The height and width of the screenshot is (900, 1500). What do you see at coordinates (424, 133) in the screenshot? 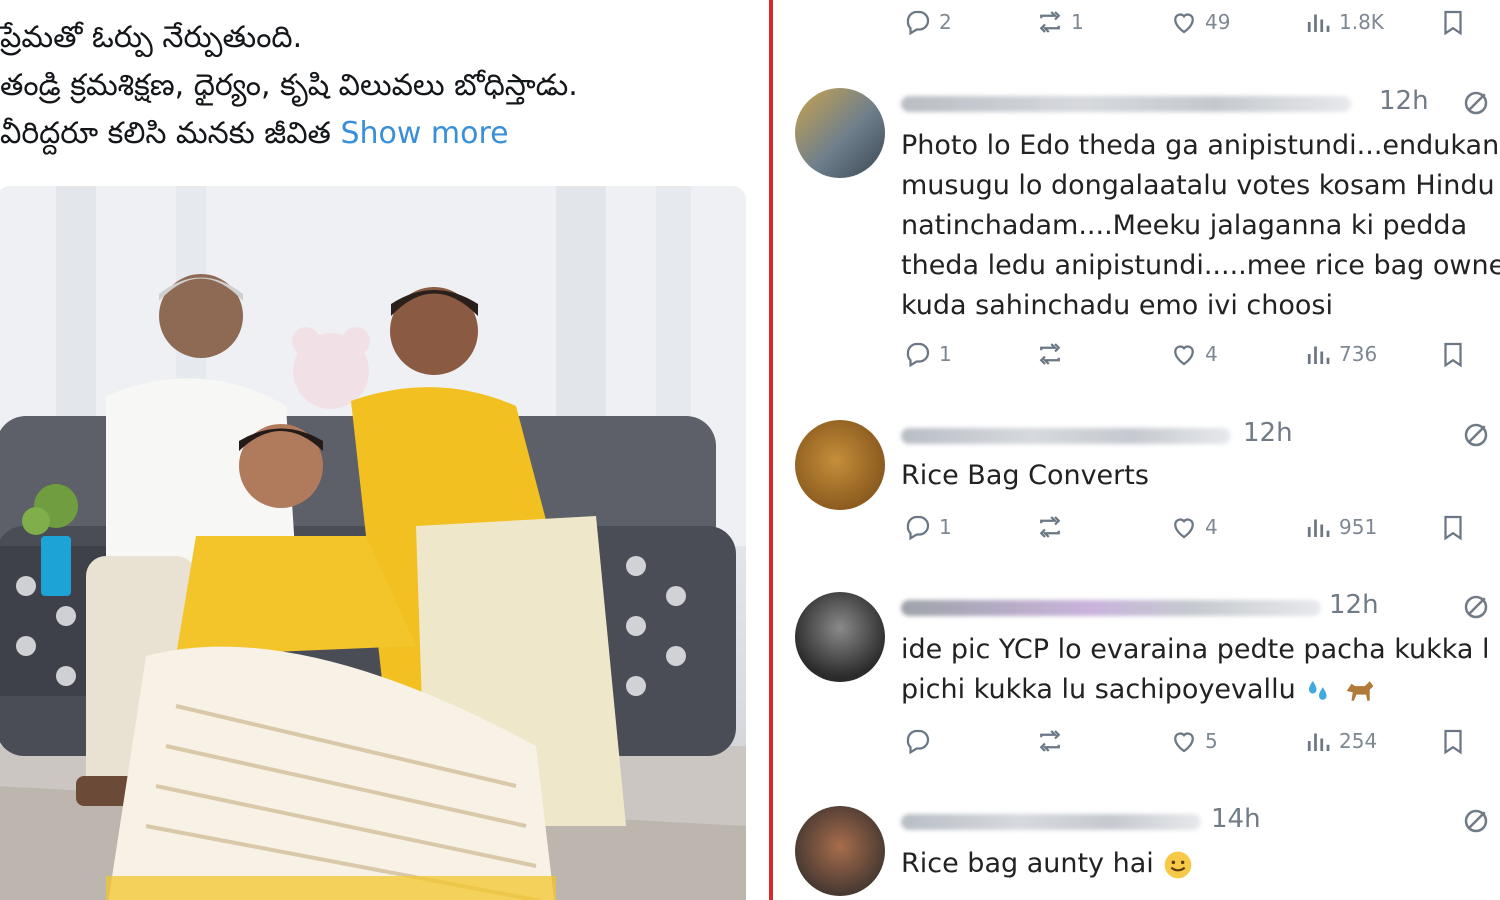
I see `show-more-link: Show more` at bounding box center [424, 133].